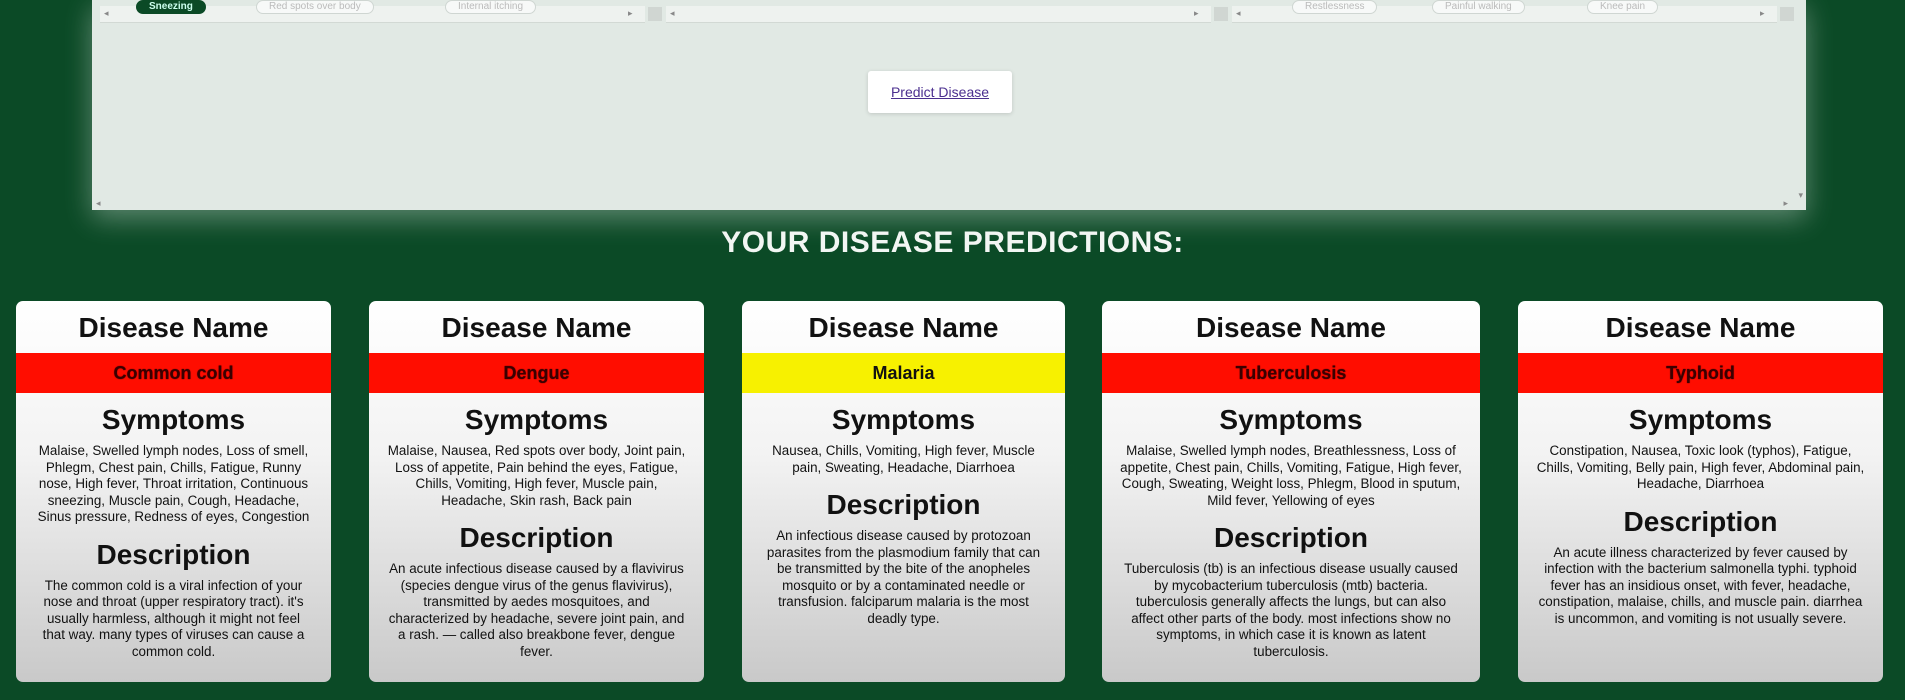  I want to click on predictions-heading: YOUR DISEASE PREDICTIONS:, so click(952, 242).